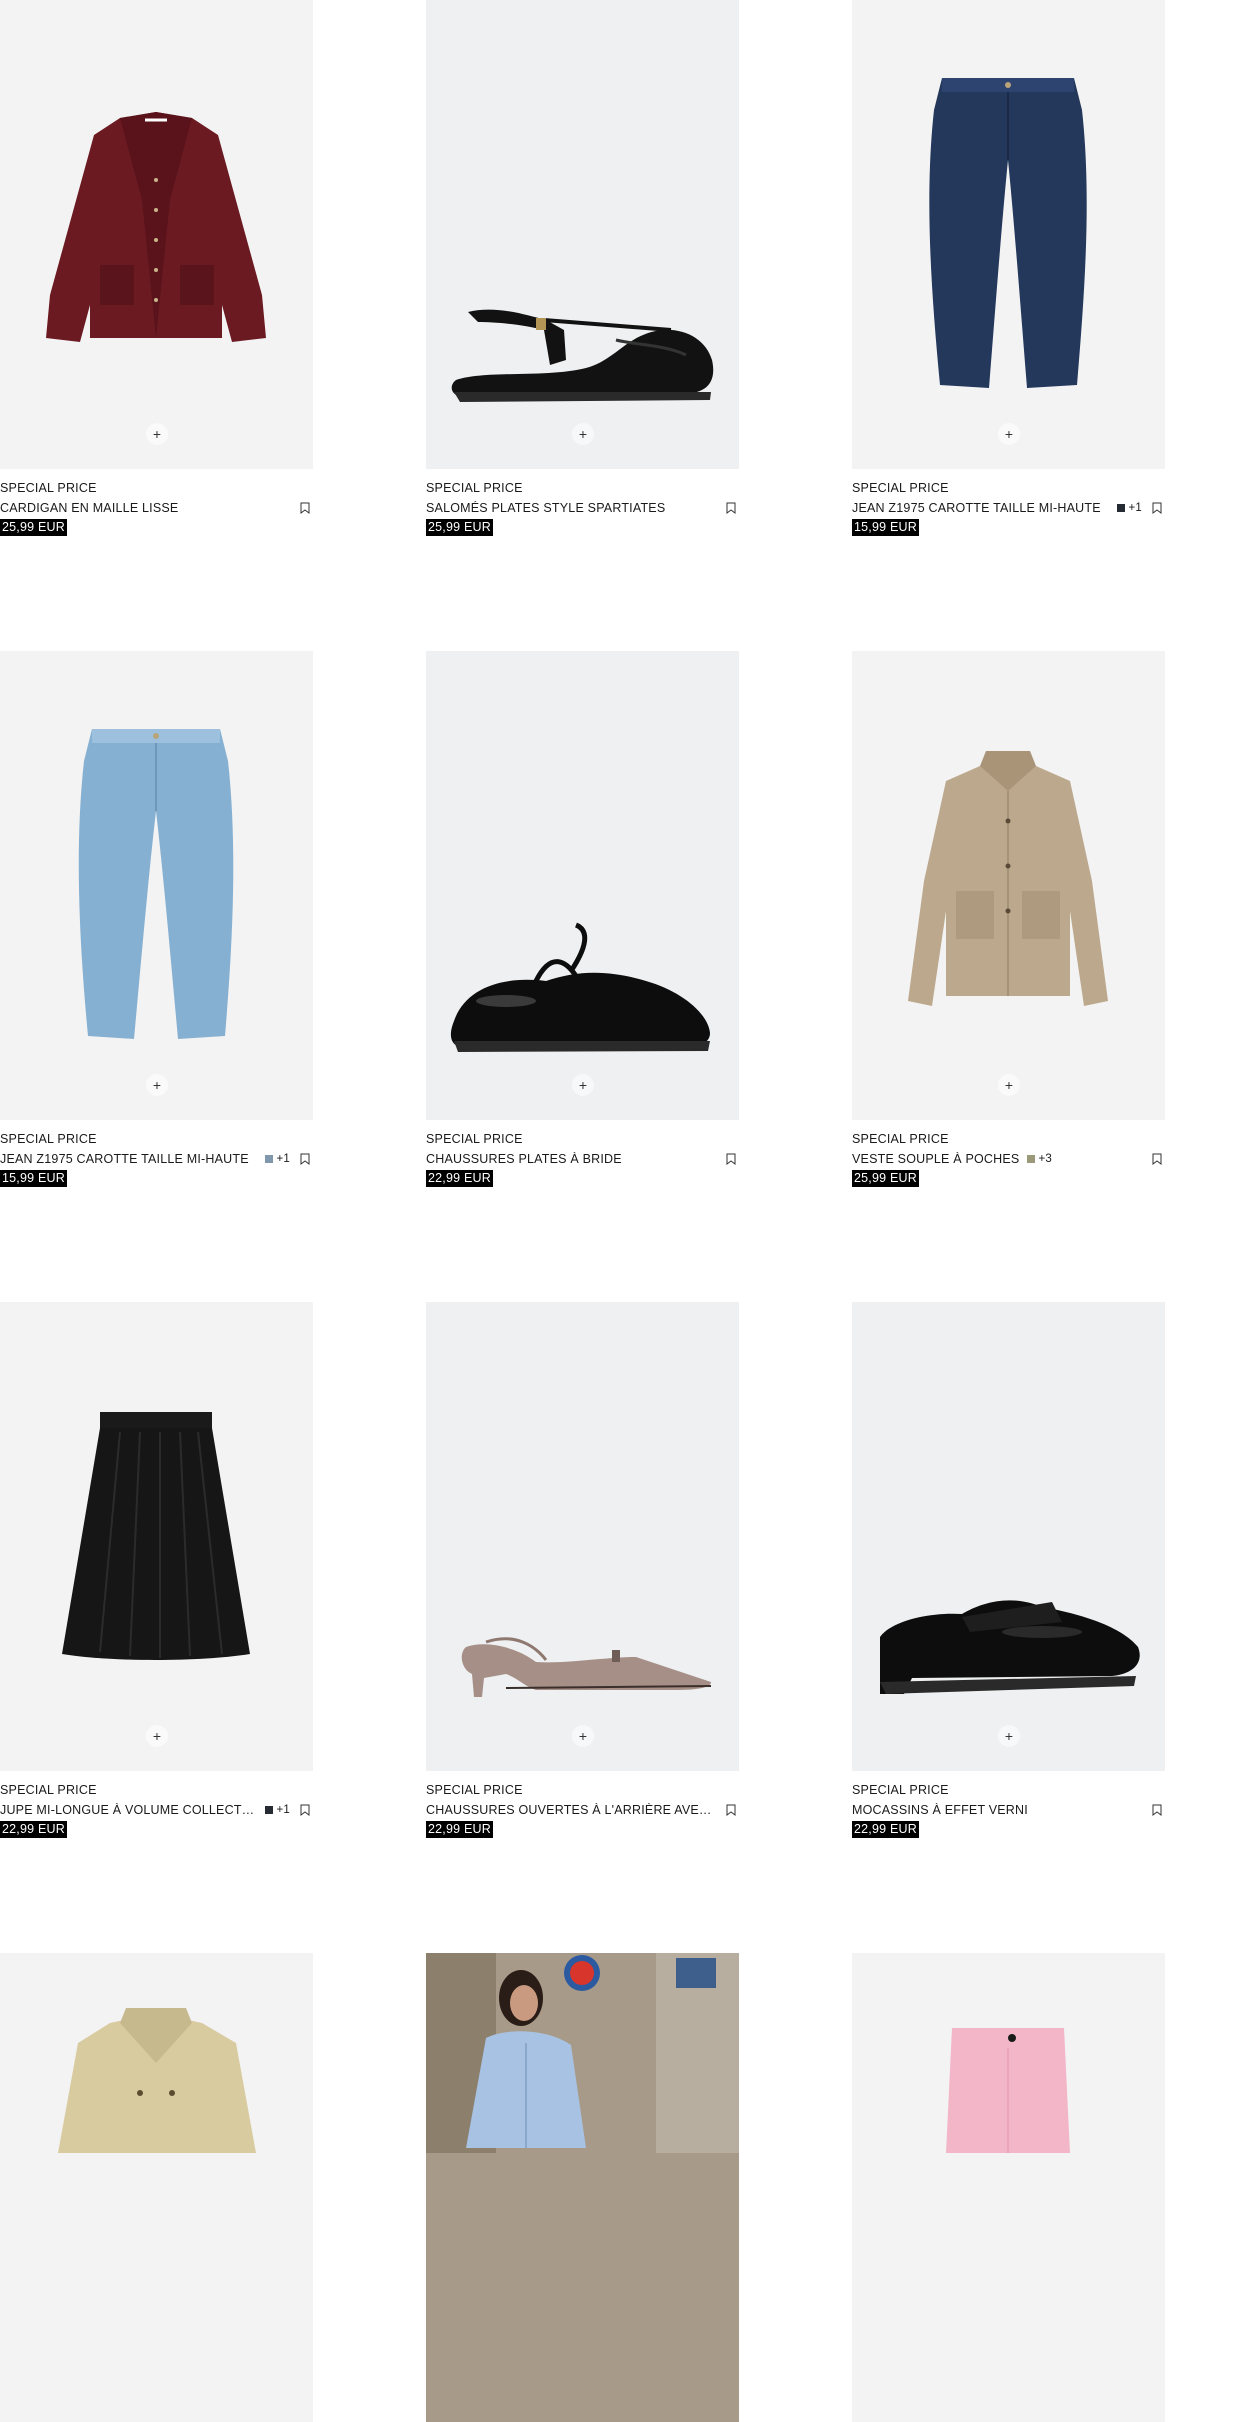  I want to click on name-row: CARDIGAN EN MAILLE LISSE, so click(156, 508).